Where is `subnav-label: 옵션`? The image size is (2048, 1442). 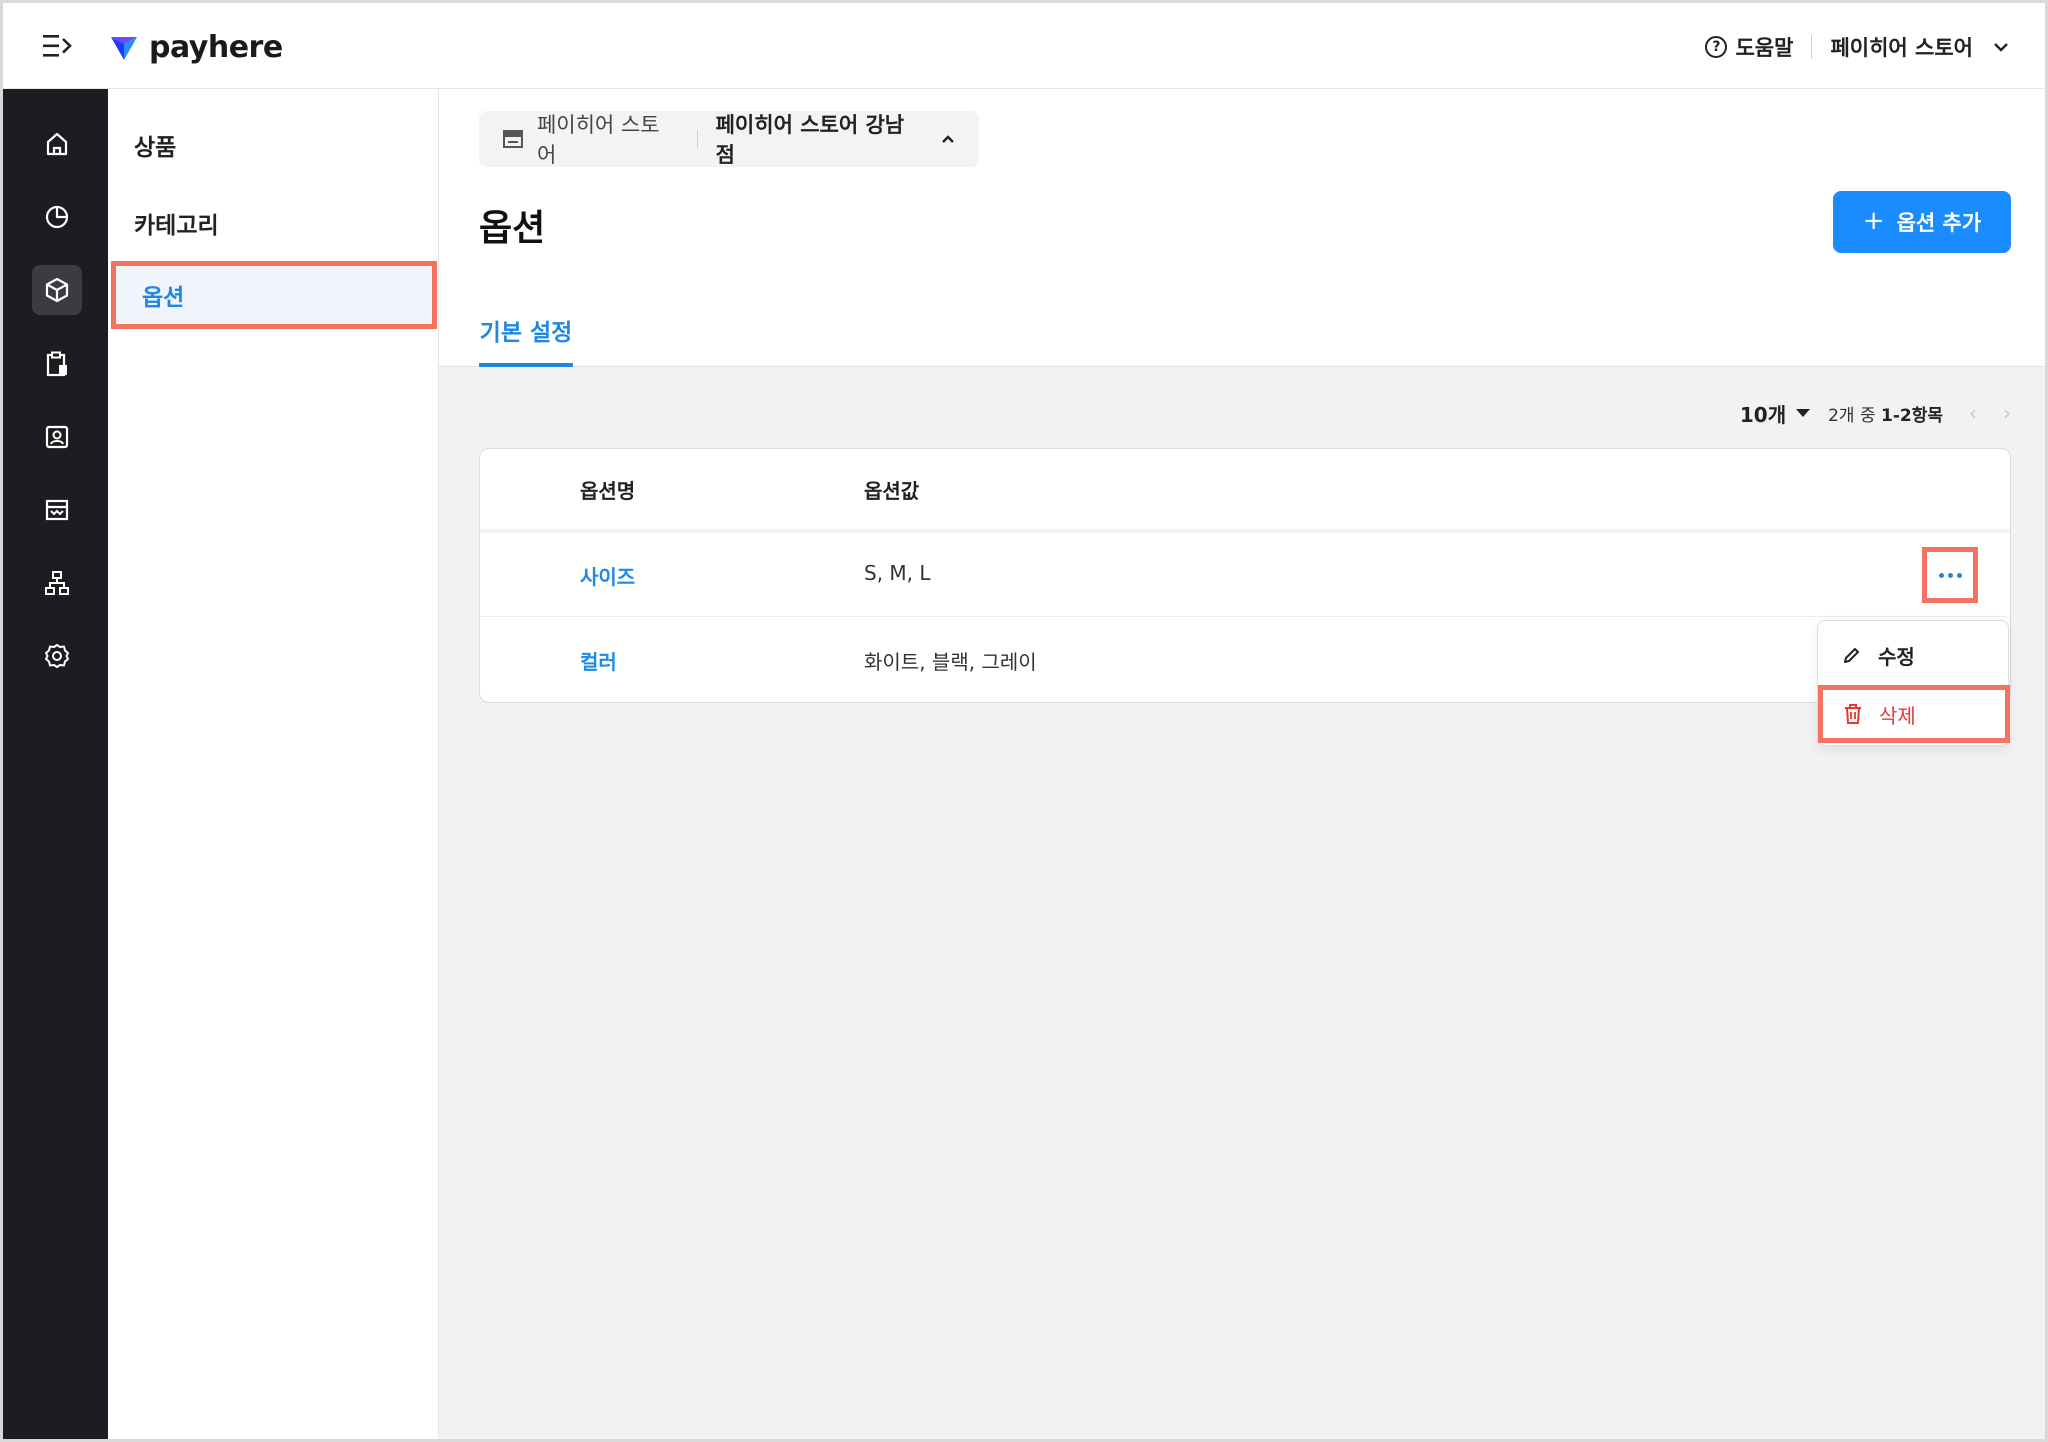 subnav-label: 옵션 is located at coordinates (163, 298).